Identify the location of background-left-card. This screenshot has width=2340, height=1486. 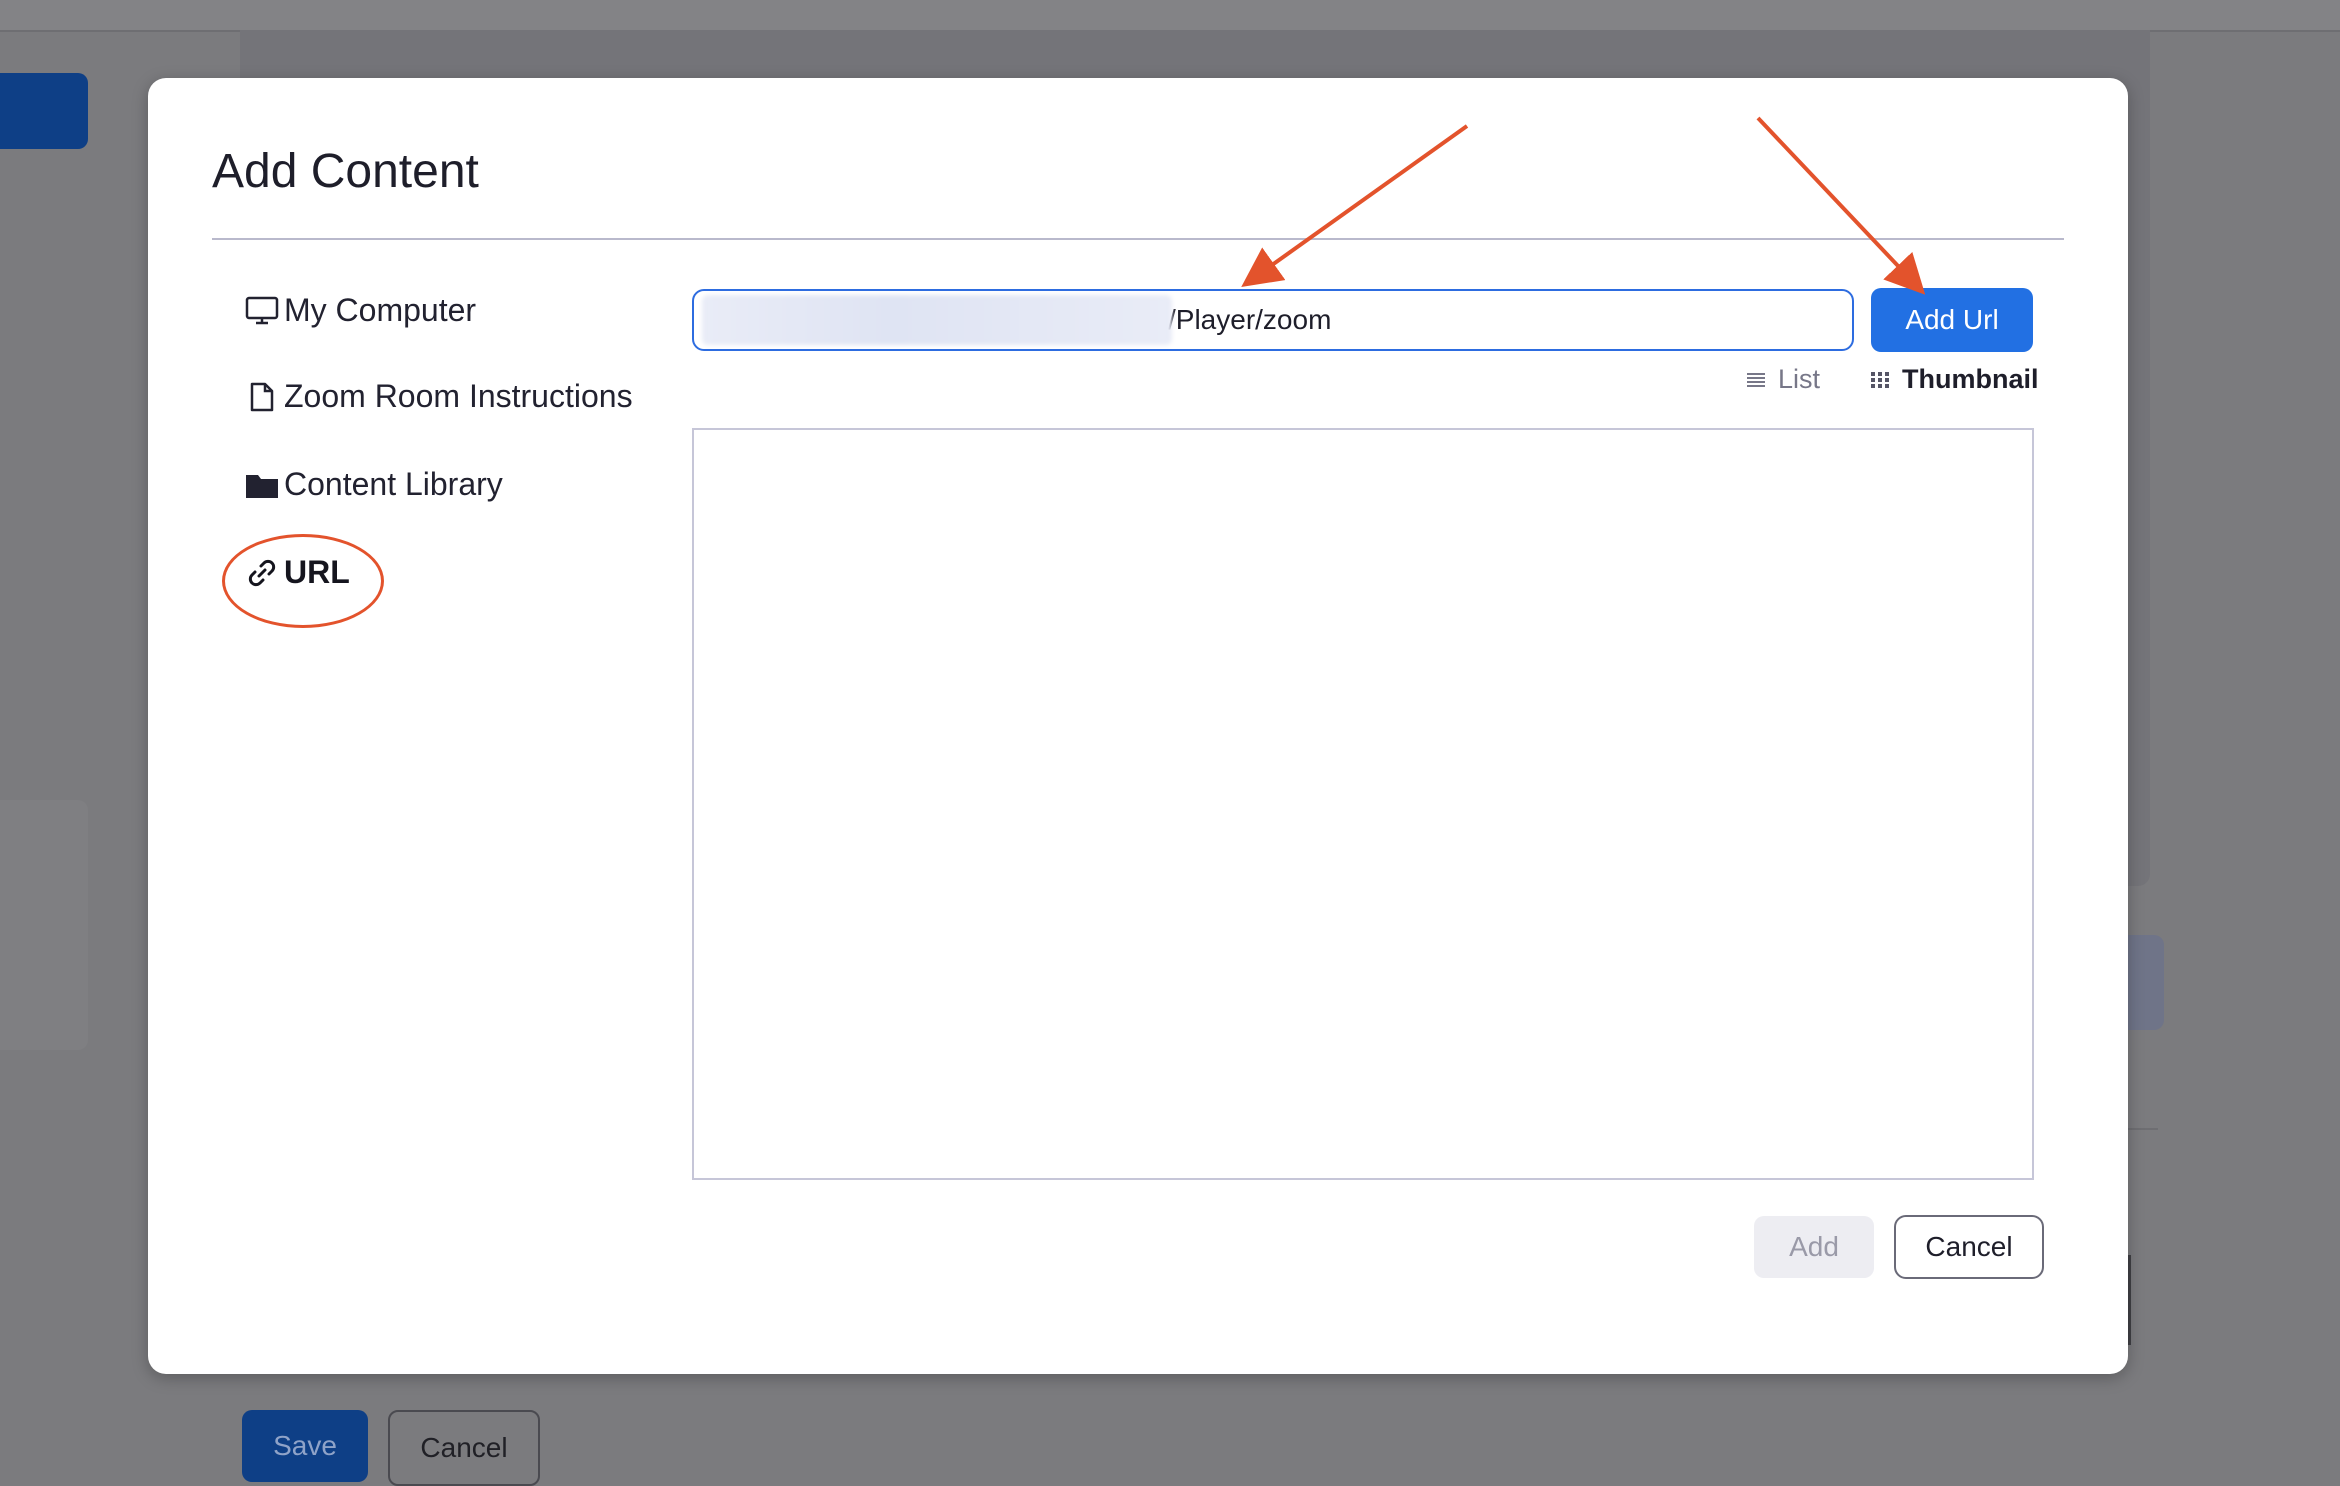
(44, 925).